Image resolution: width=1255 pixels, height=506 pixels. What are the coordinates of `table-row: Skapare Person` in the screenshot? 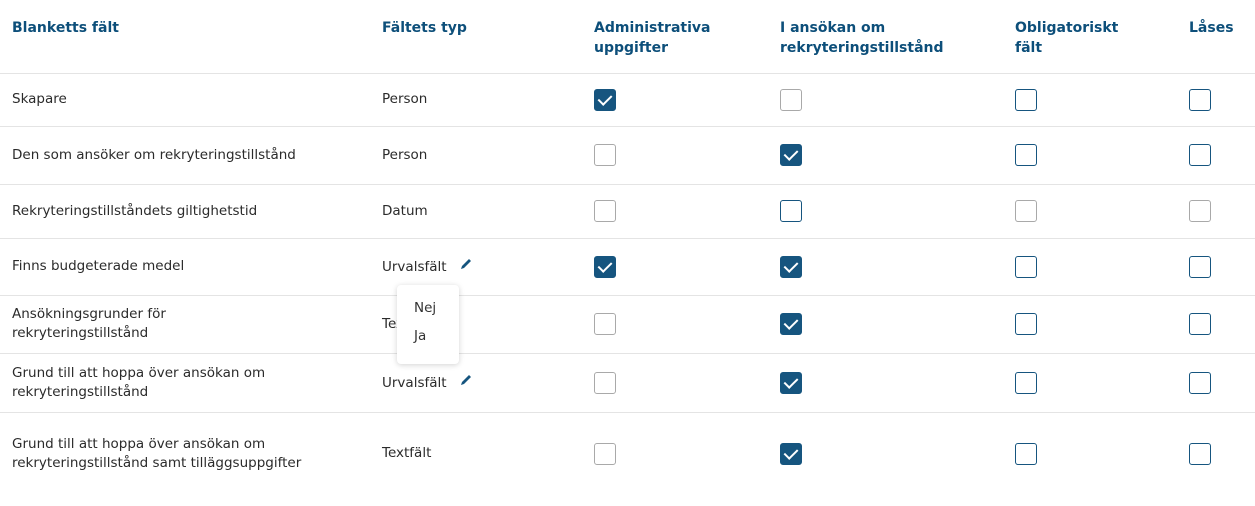 It's located at (627, 99).